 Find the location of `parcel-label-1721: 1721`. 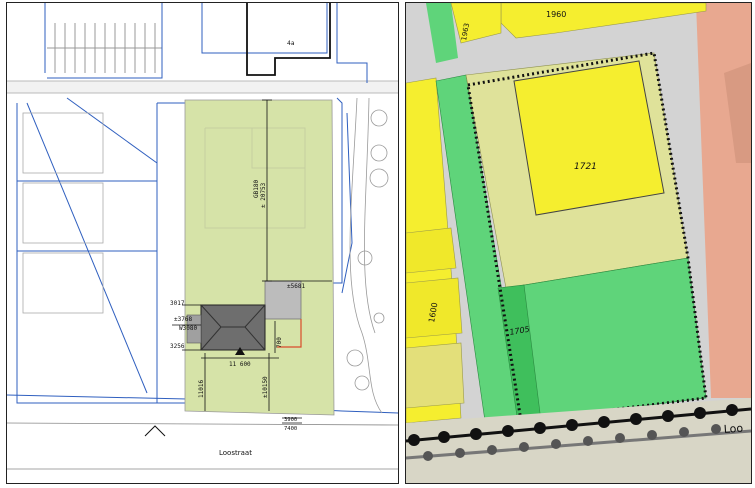

parcel-label-1721: 1721 is located at coordinates (585, 167).